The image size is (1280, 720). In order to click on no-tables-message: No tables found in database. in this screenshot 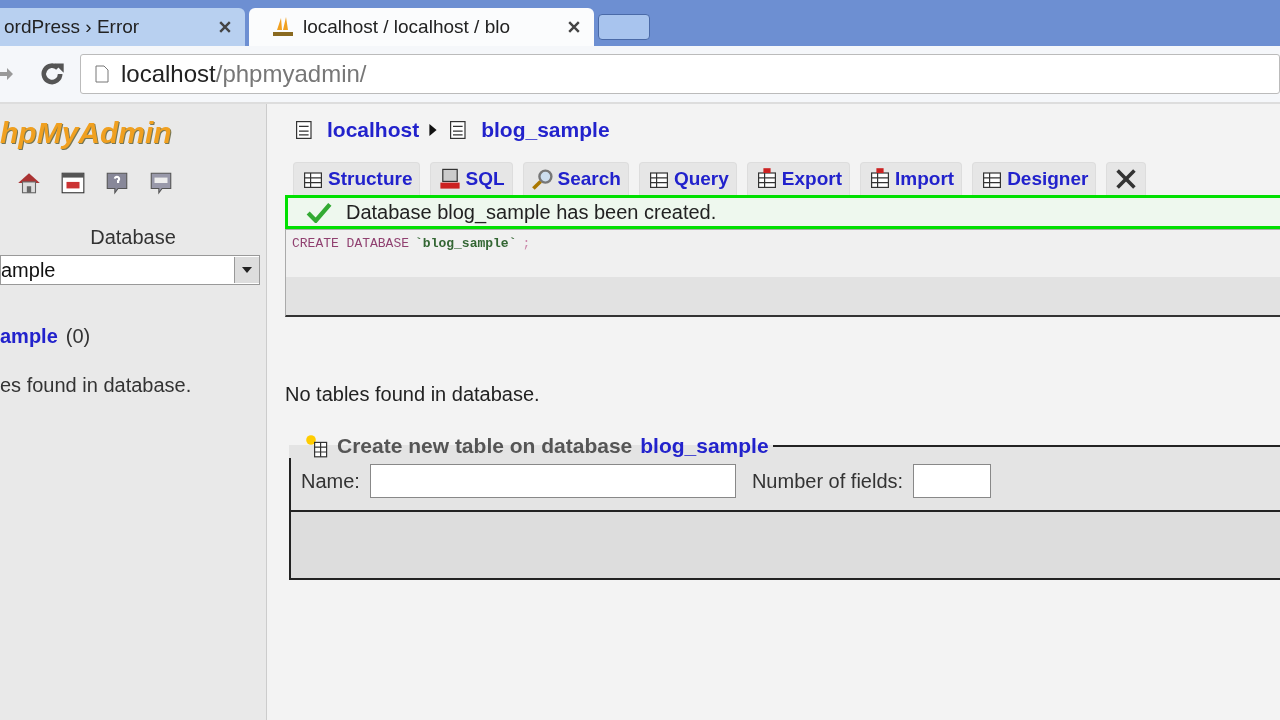, I will do `click(412, 394)`.